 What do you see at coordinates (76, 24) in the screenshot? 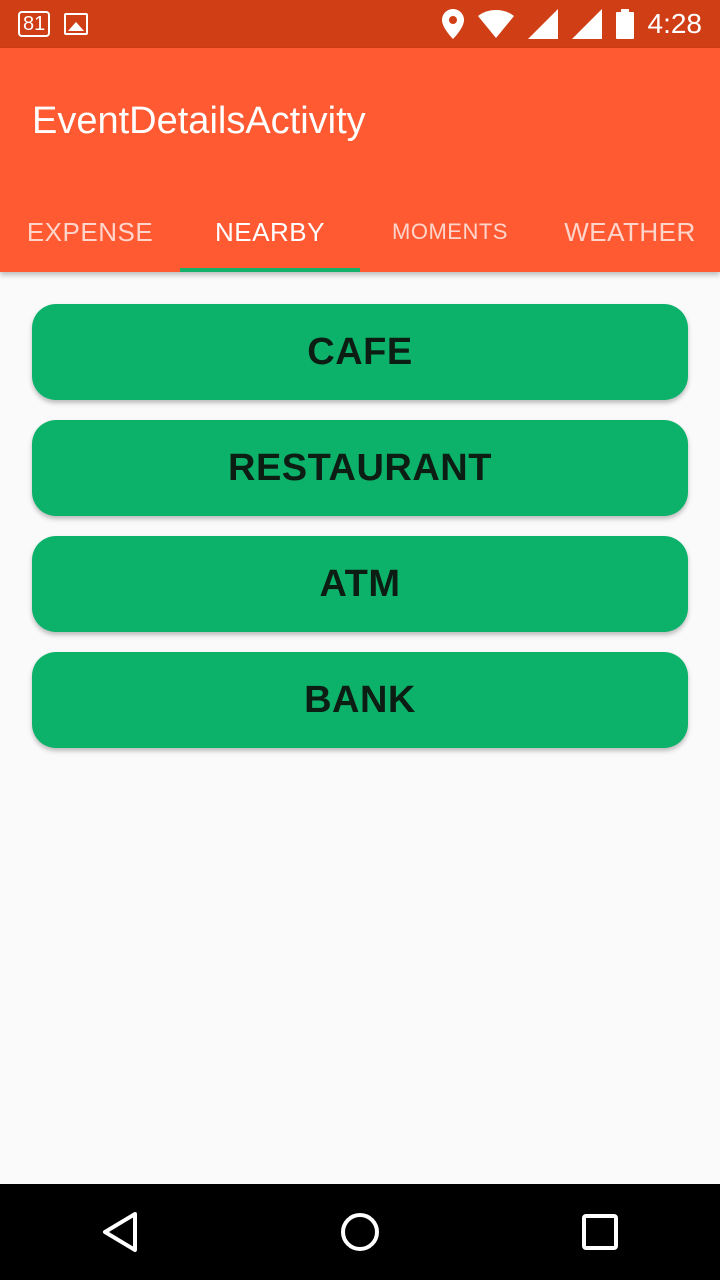
I see `image-icon` at bounding box center [76, 24].